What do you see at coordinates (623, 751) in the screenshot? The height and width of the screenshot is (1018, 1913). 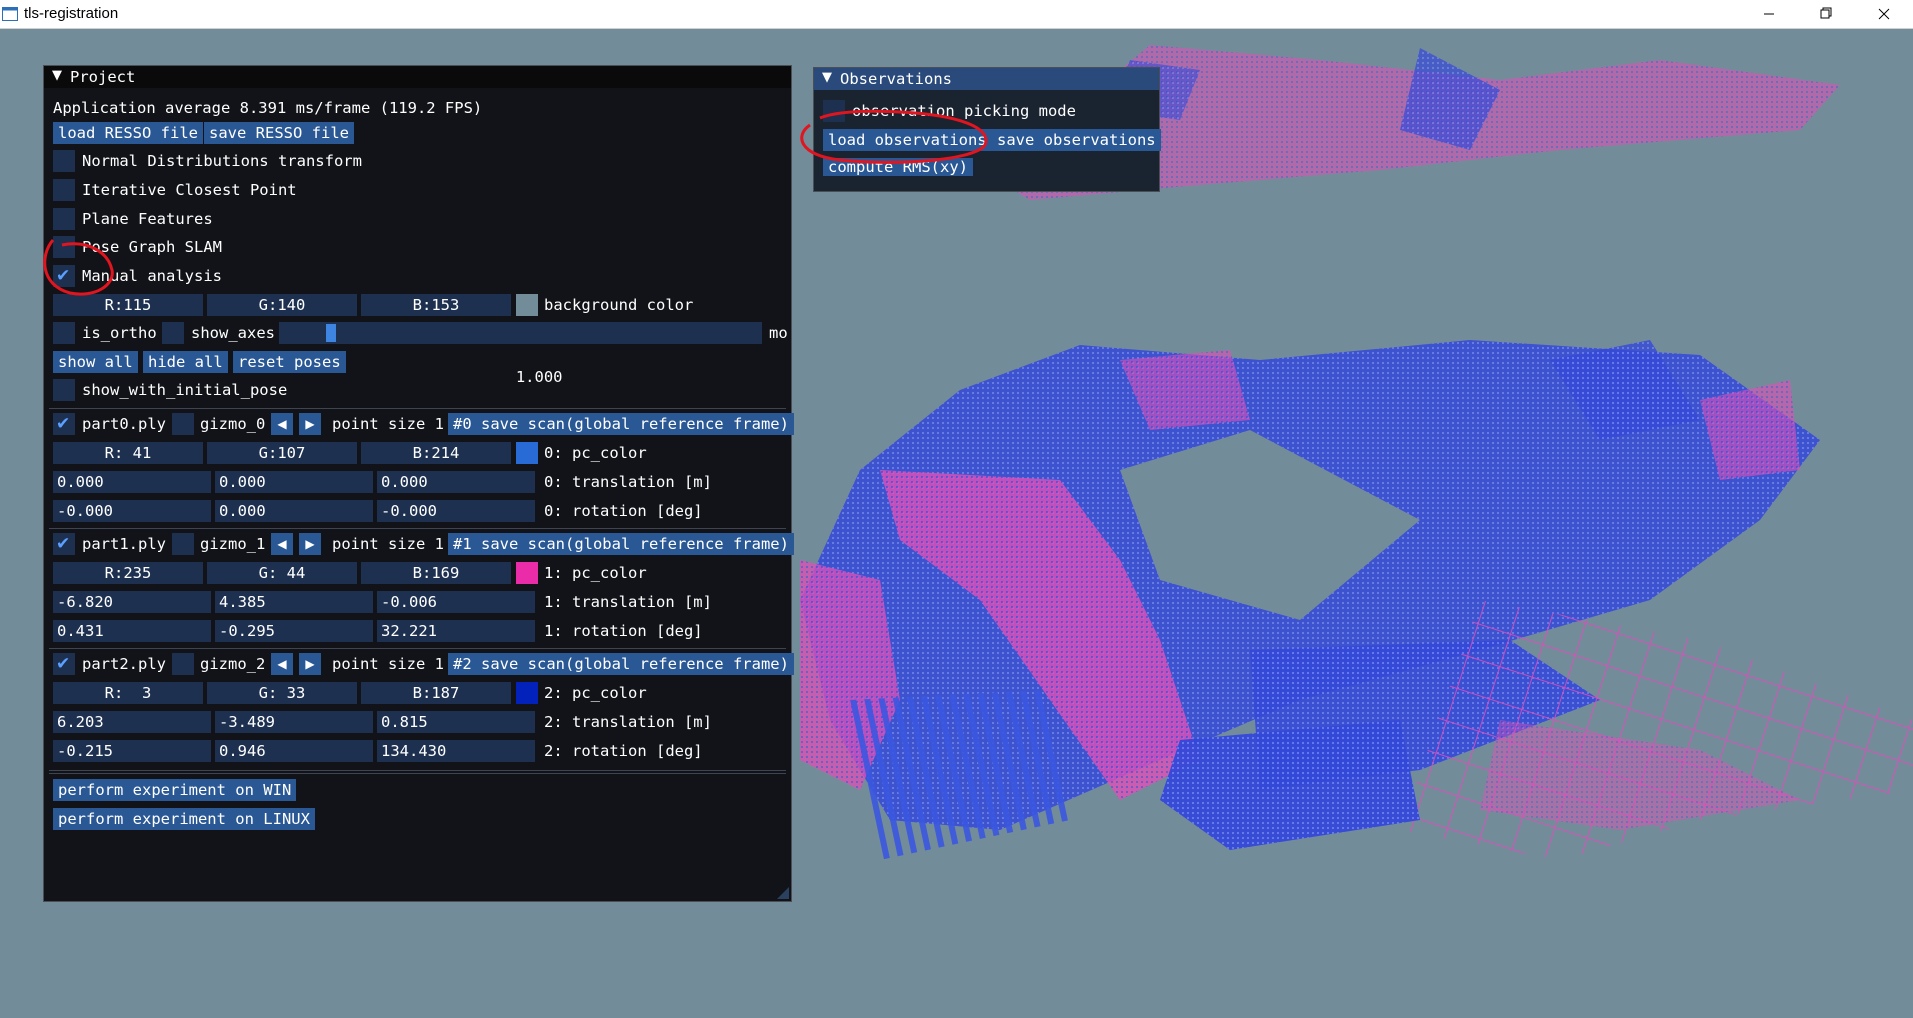 I see `part2-rotation-label: 2: rotation [deg]` at bounding box center [623, 751].